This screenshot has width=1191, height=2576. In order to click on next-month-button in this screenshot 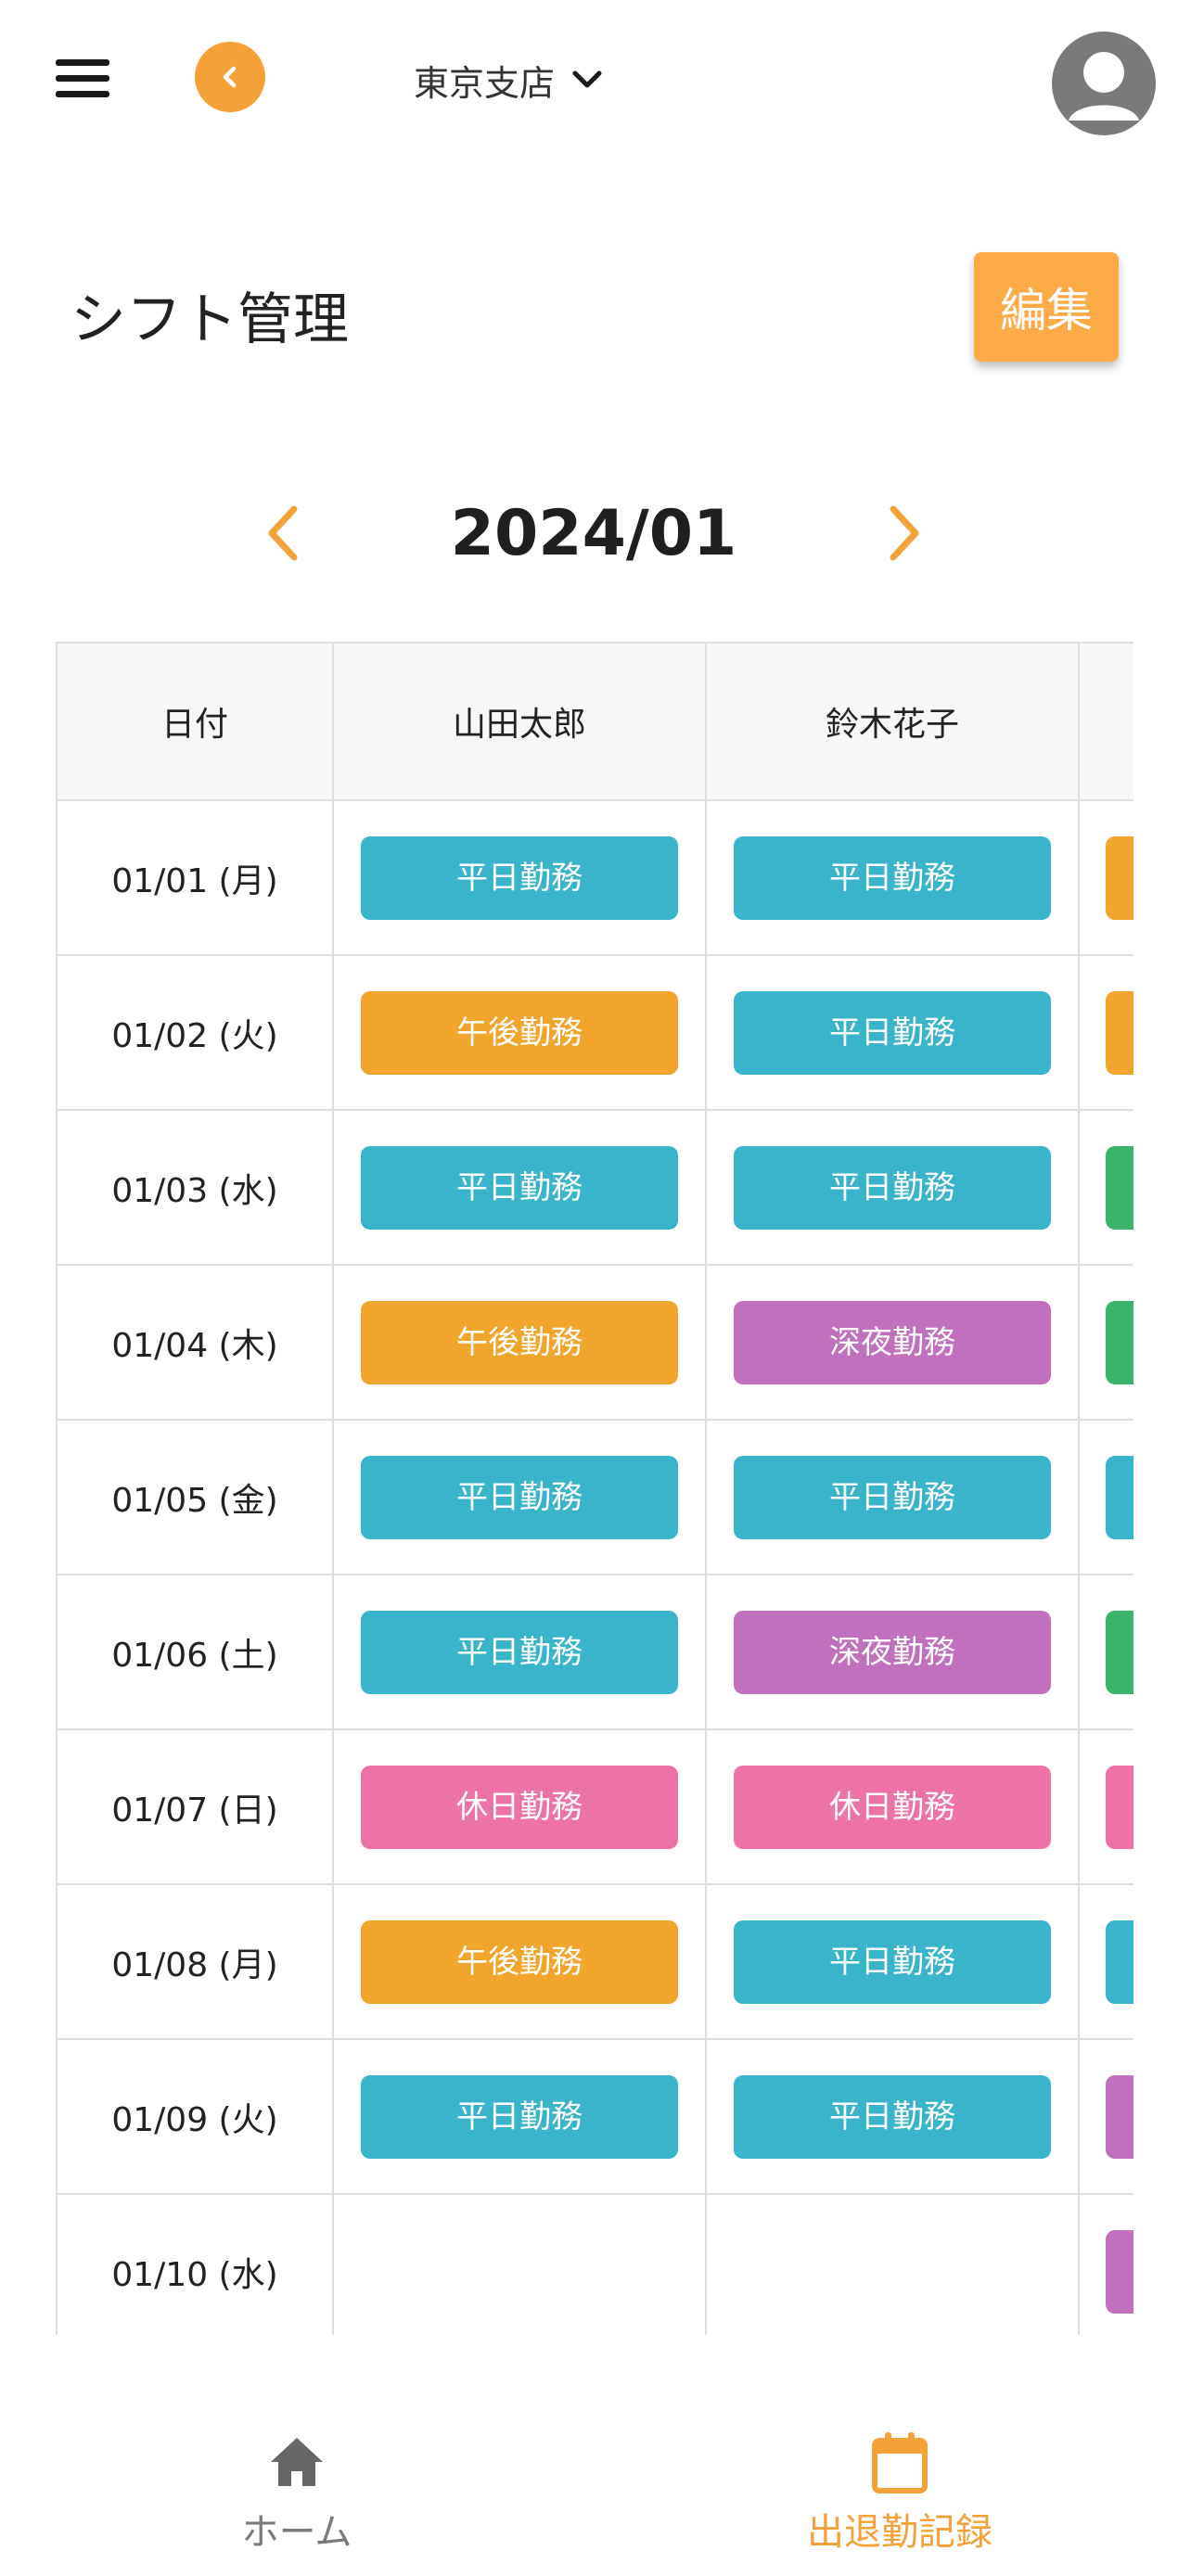, I will do `click(905, 533)`.